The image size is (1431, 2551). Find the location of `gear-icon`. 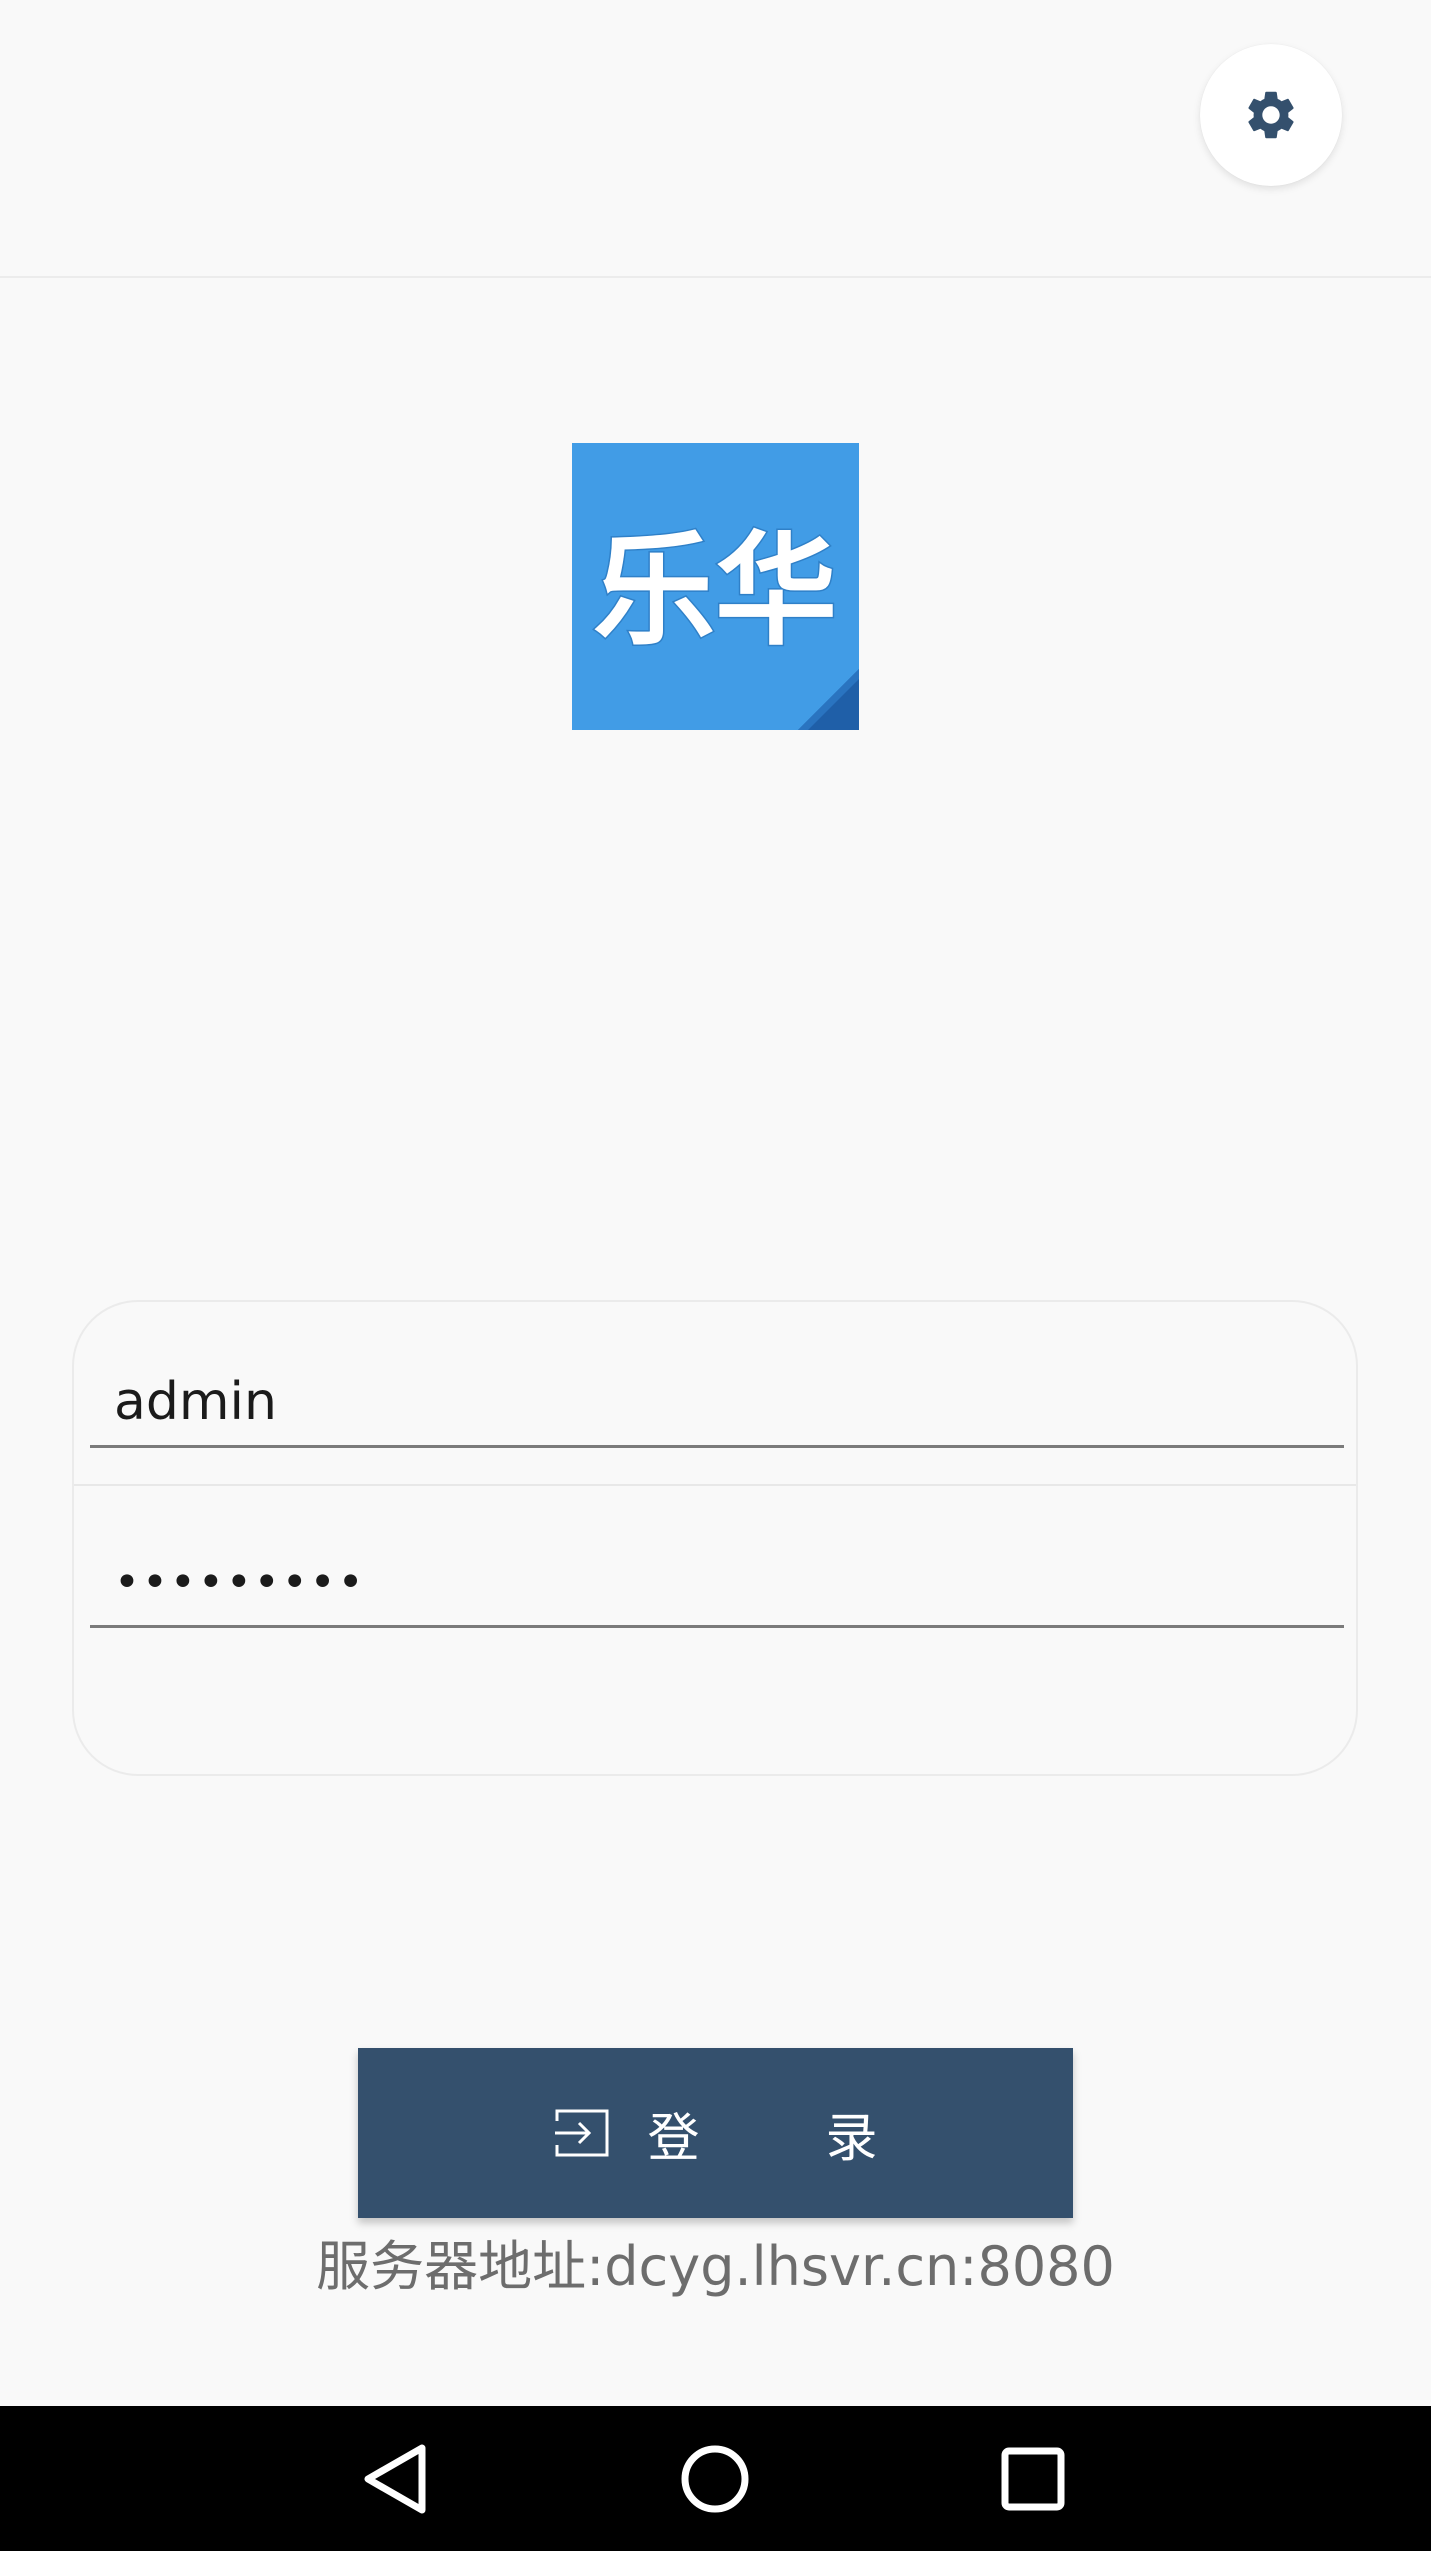

gear-icon is located at coordinates (1271, 115).